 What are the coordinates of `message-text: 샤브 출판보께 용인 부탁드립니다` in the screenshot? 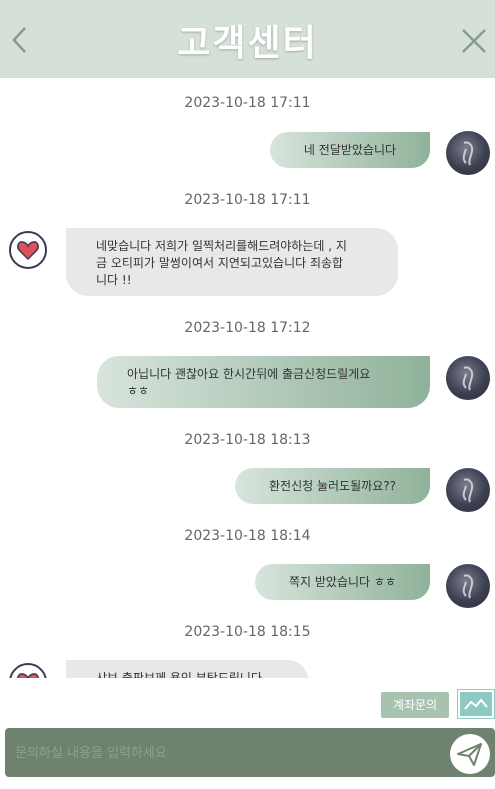 It's located at (179, 674).